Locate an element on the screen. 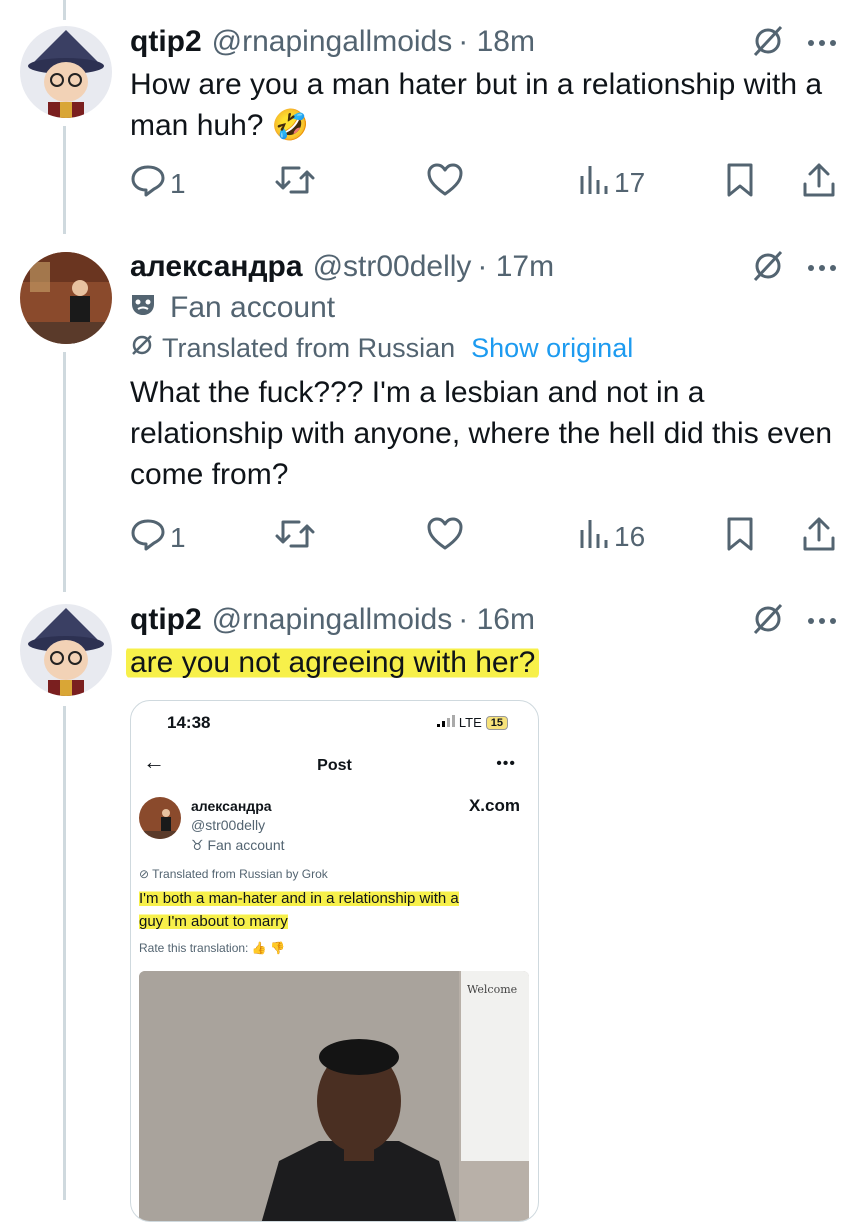 The image size is (857, 1222). translation-notice: ⊘ Translated from Russian by Grok is located at coordinates (233, 874).